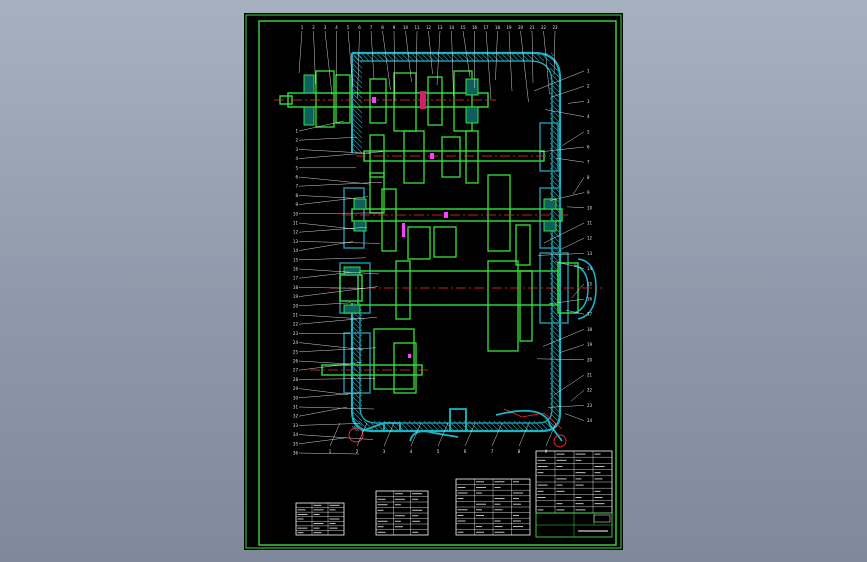 The height and width of the screenshot is (562, 867). I want to click on callout-left-33: 33, so click(296, 425).